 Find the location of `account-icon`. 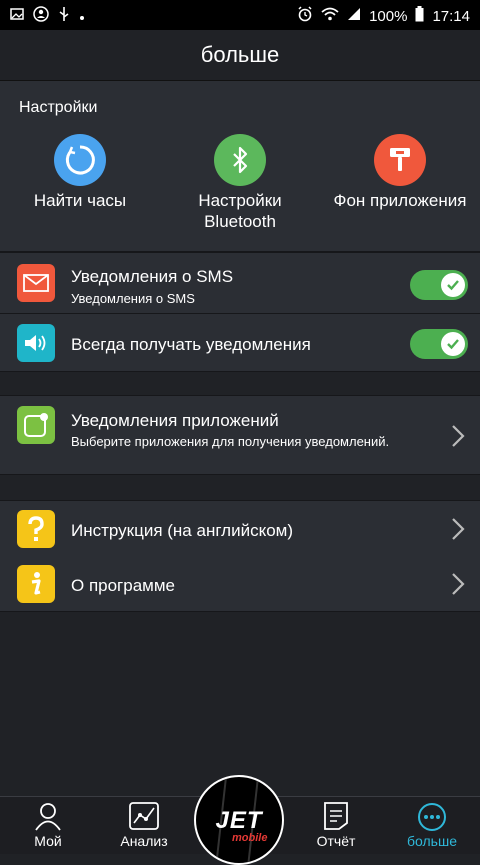

account-icon is located at coordinates (41, 16).